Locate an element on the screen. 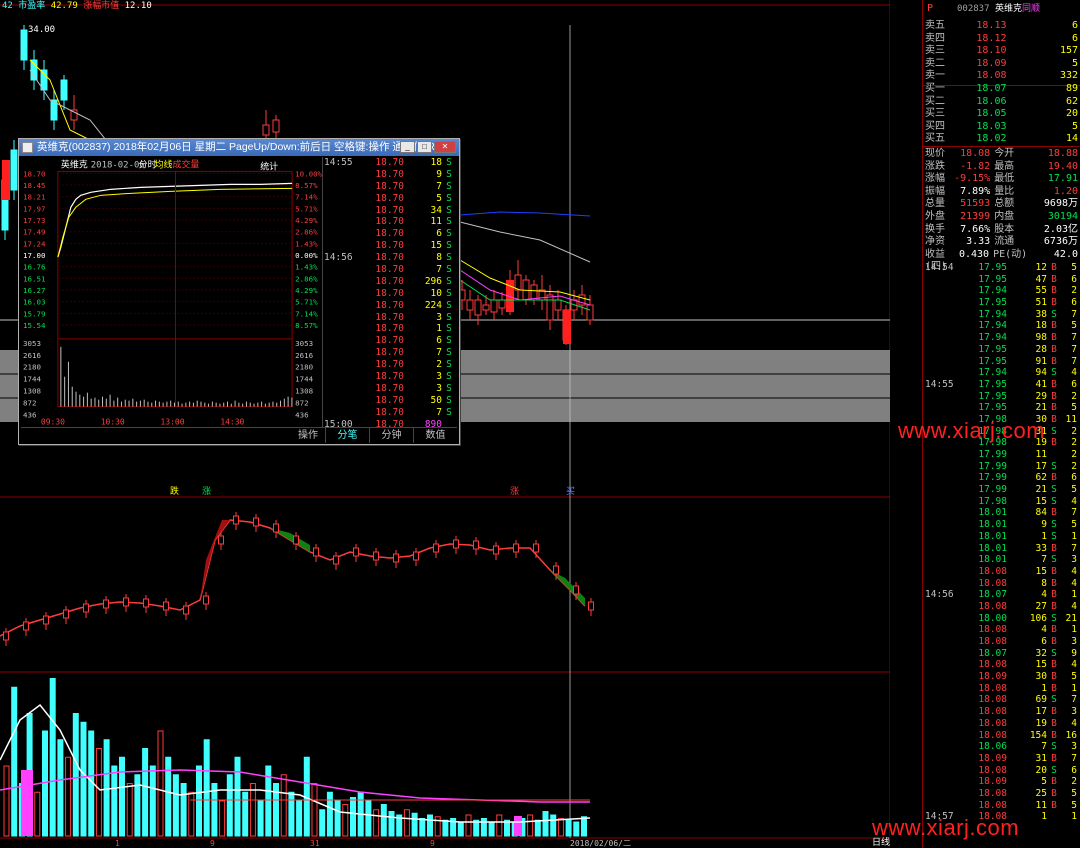 This screenshot has height=848, width=1080. book-row: 买二 18.06 62 is located at coordinates (1001, 102).